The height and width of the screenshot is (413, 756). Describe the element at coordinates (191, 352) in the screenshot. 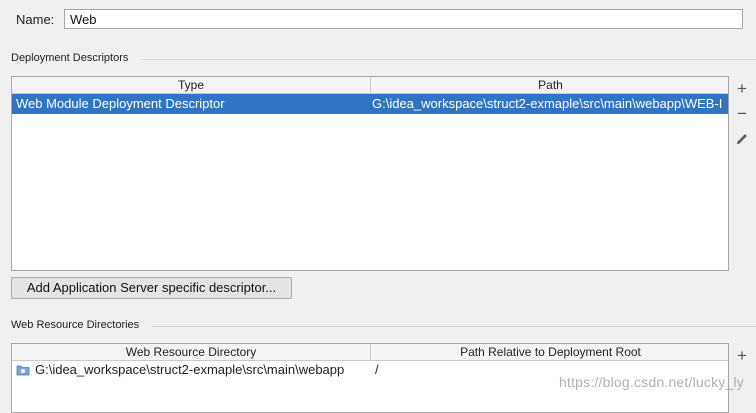

I see `column-header-directory: Web Resource Directory` at that location.